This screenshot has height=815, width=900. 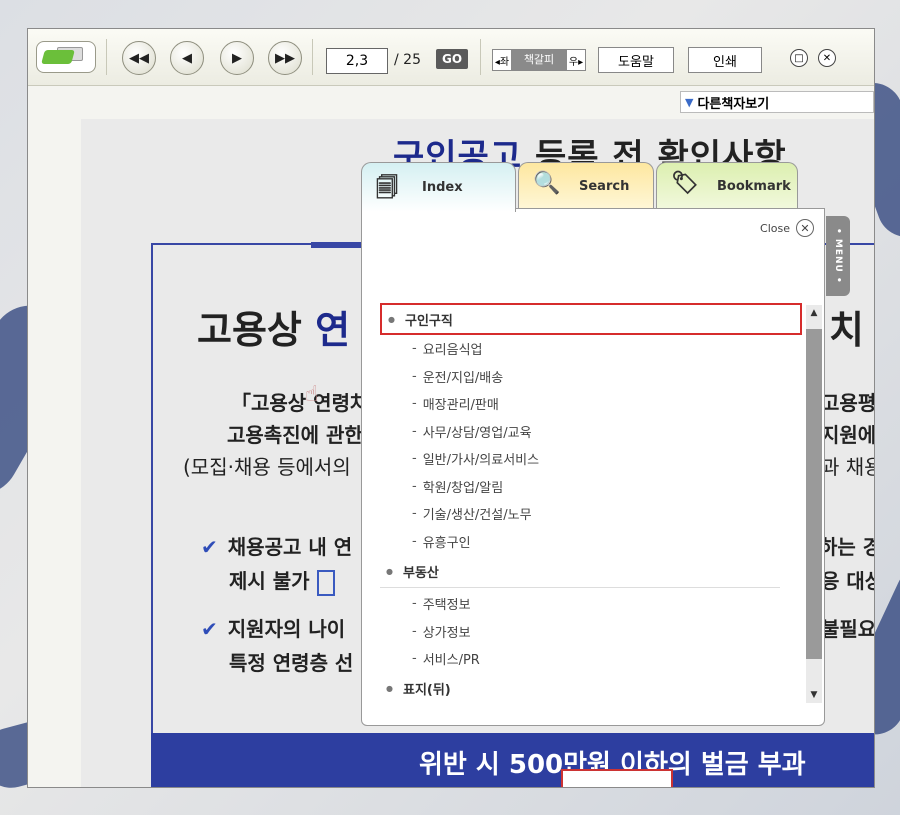 I want to click on body-line-2-right: 지원에, so click(x=848, y=435).